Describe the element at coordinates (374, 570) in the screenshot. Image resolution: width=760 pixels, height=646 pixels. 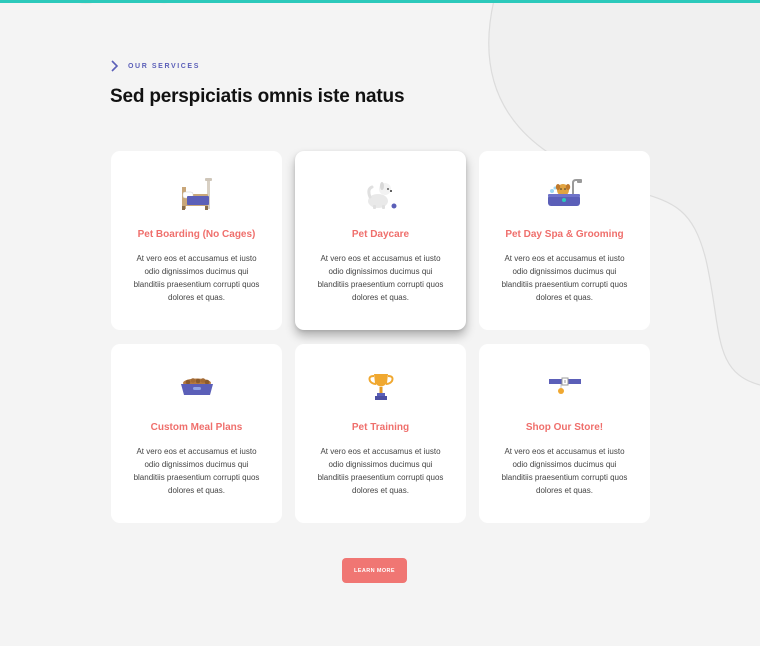
I see `learn-more-button: LEARN MORE` at that location.